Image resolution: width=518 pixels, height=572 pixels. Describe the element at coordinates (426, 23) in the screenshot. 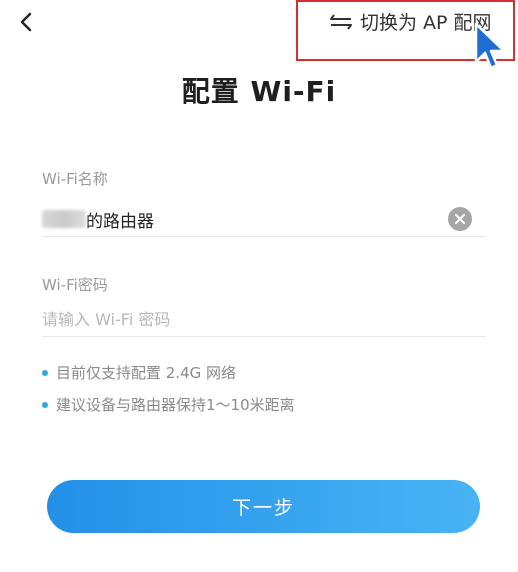

I see `switch-ap-label: 切换为 AP 配网` at that location.